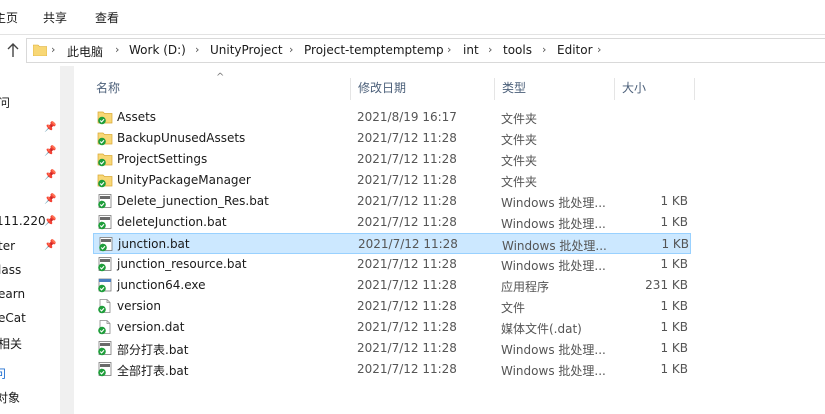  Describe the element at coordinates (554, 88) in the screenshot. I see `column-header-type: 类型` at that location.